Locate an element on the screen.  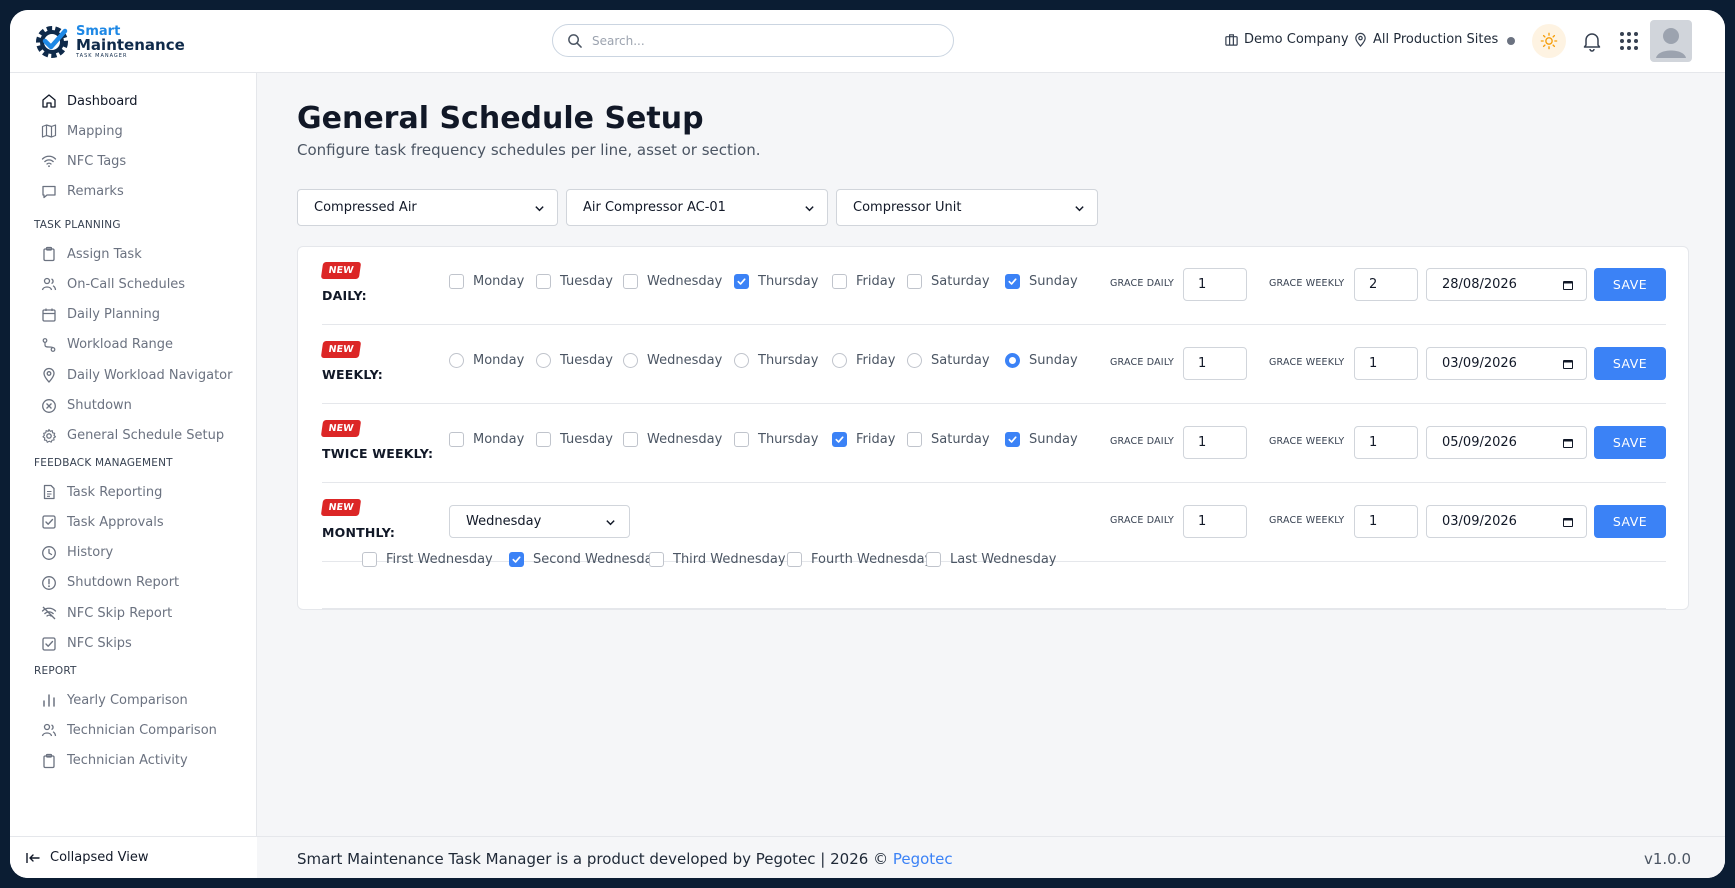
start-date-input: 28/08/2026 is located at coordinates (1506, 284).